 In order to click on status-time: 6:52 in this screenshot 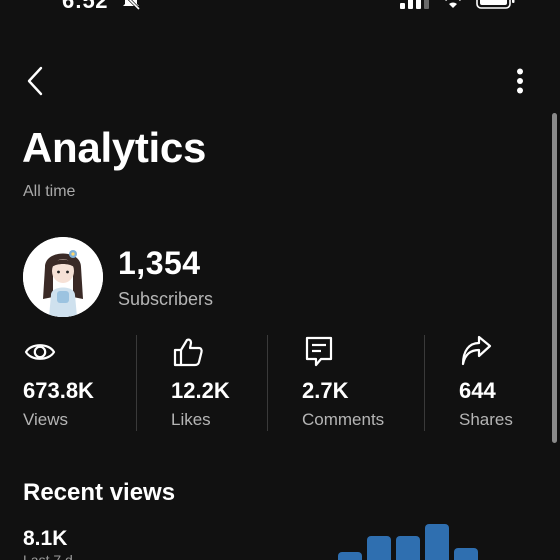, I will do `click(85, 6)`.